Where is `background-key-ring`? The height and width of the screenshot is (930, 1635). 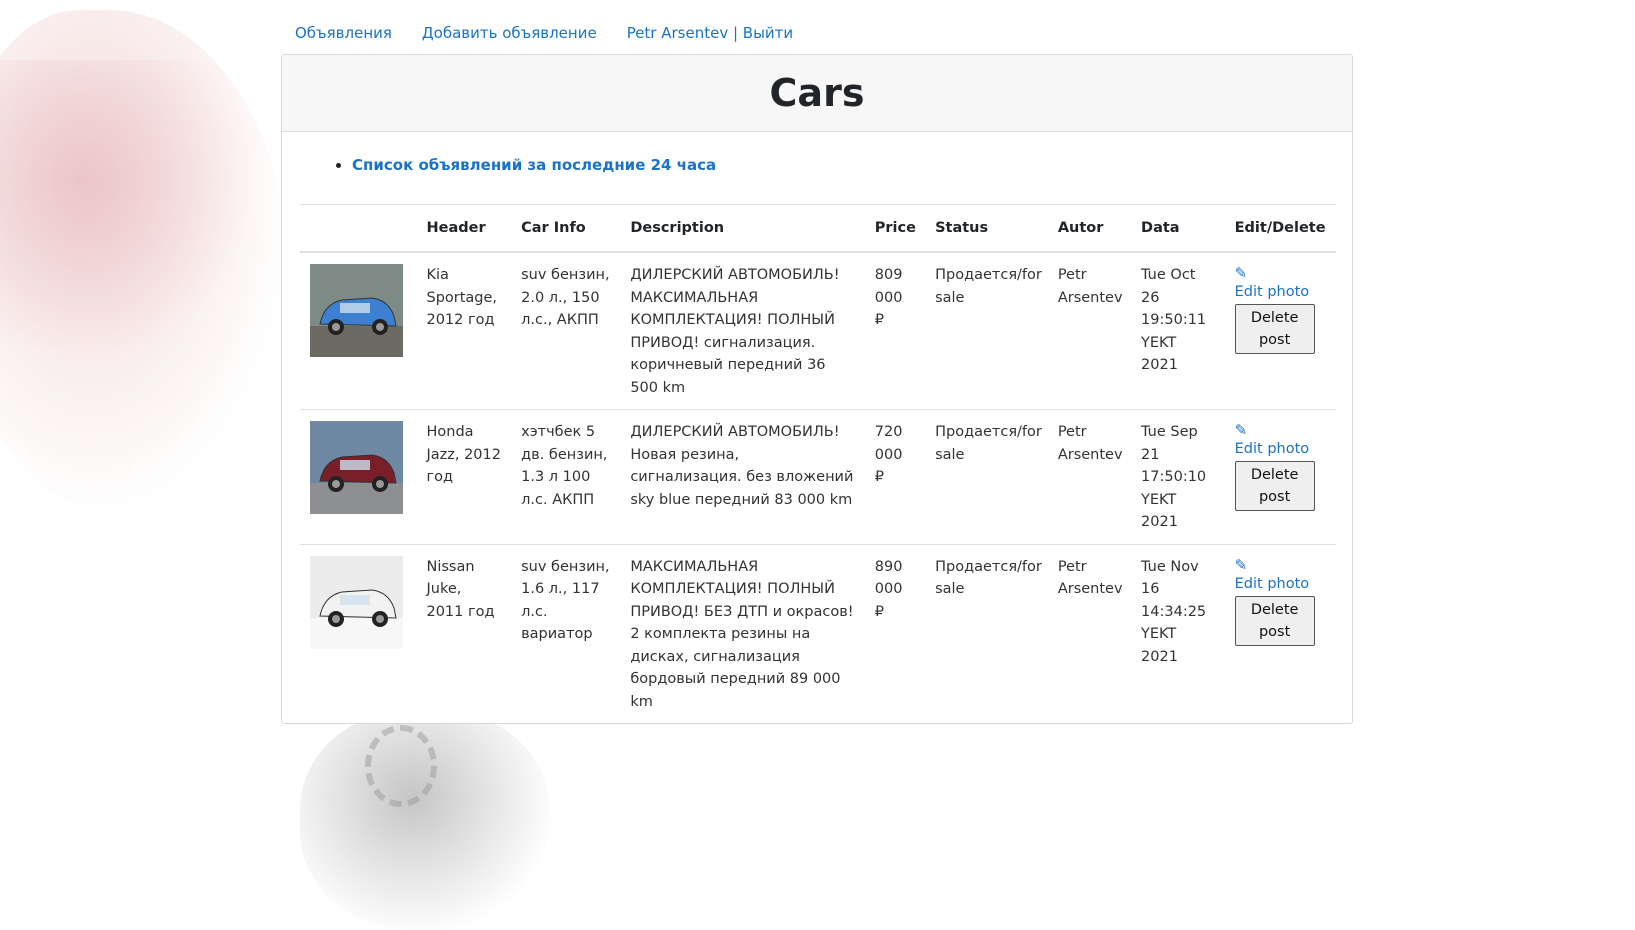
background-key-ring is located at coordinates (401, 766).